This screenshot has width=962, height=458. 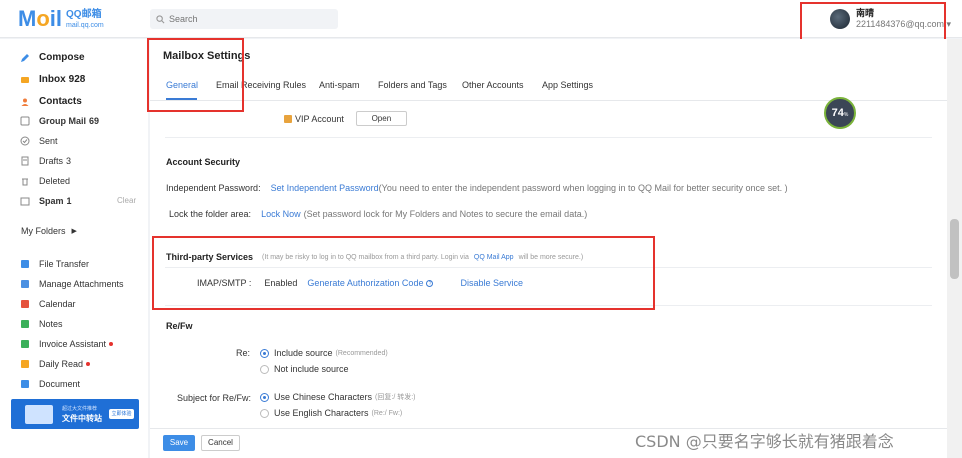 What do you see at coordinates (52, 79) in the screenshot?
I see `sidebar-item-inbox: Inbox 928` at bounding box center [52, 79].